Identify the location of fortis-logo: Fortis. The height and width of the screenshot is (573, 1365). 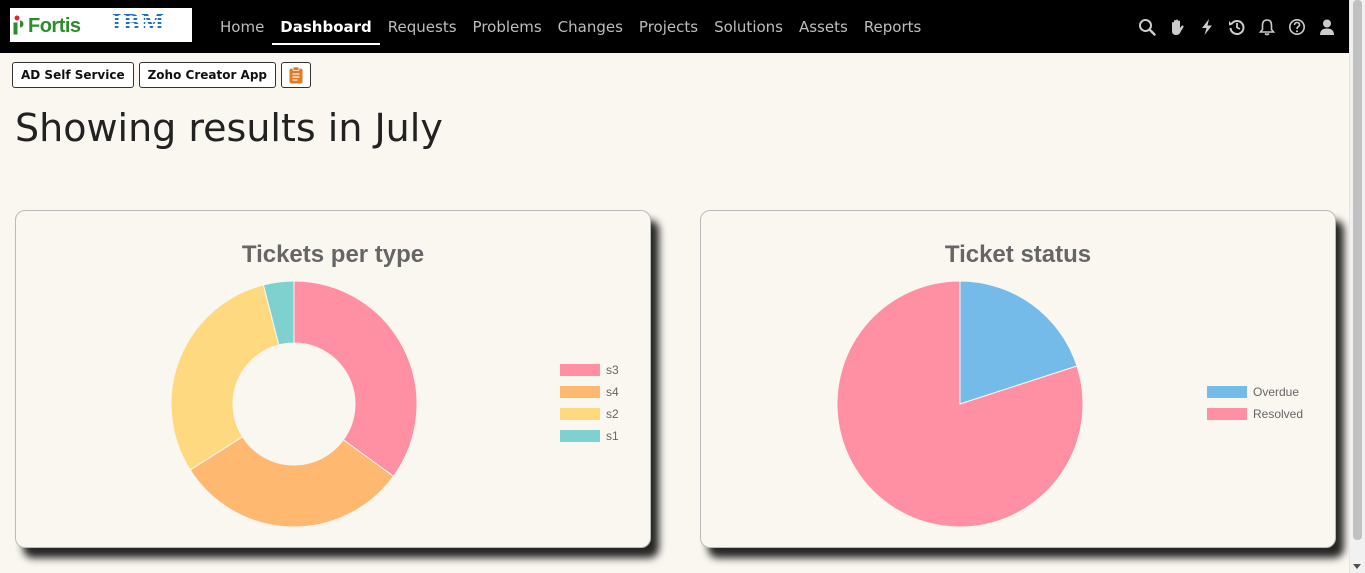
(46, 26).